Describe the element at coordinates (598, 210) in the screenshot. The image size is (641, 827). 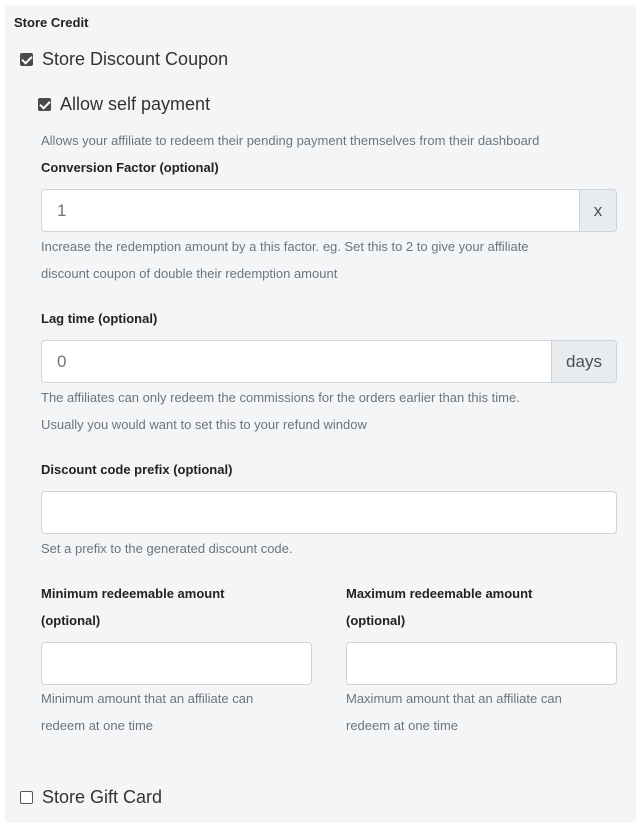
I see `conversion-factor-addon: x` at that location.